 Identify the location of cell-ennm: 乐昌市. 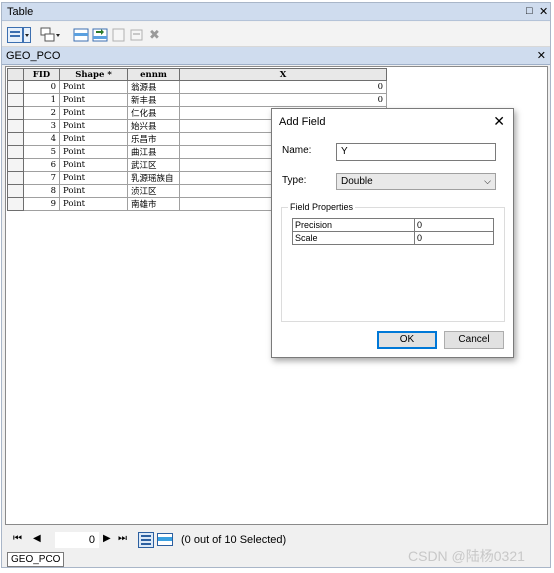
(153, 139).